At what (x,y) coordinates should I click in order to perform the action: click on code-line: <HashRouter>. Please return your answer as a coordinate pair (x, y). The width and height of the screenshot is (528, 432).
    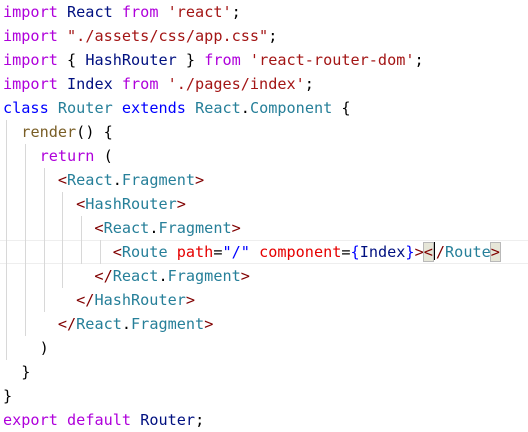
    Looking at the image, I should click on (94, 204).